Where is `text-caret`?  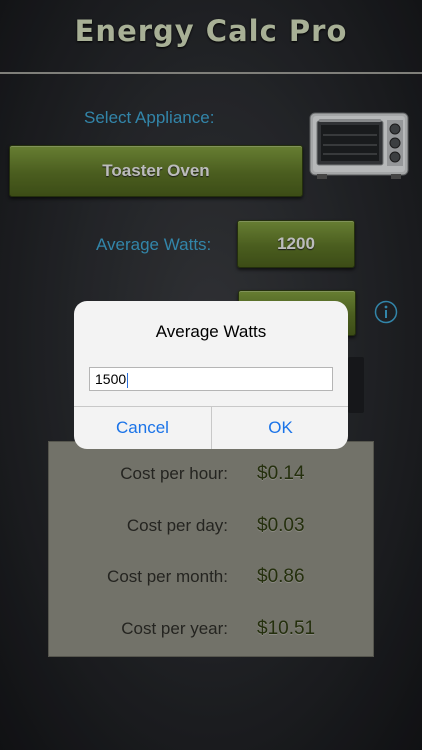 text-caret is located at coordinates (128, 380).